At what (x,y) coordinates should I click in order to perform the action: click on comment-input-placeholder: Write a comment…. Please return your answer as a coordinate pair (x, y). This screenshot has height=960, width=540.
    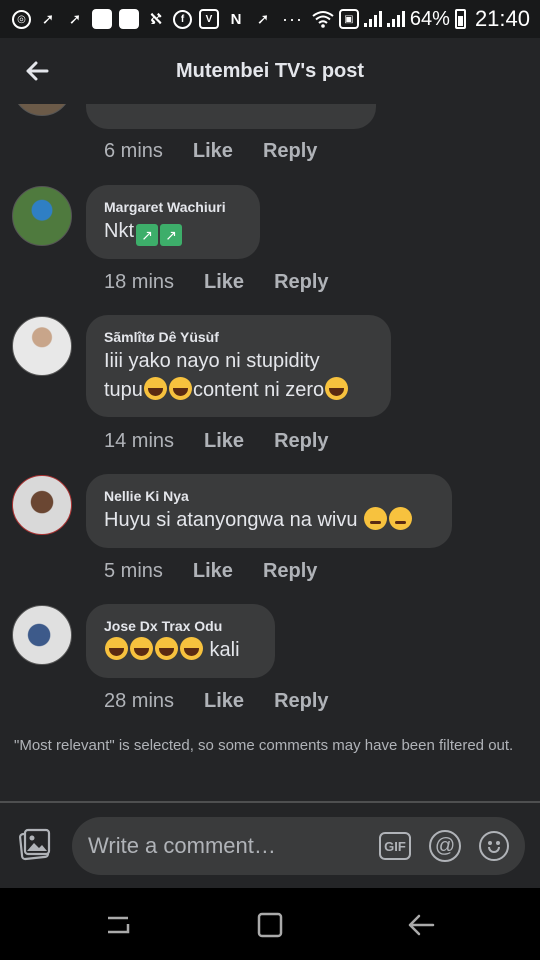
    Looking at the image, I should click on (182, 845).